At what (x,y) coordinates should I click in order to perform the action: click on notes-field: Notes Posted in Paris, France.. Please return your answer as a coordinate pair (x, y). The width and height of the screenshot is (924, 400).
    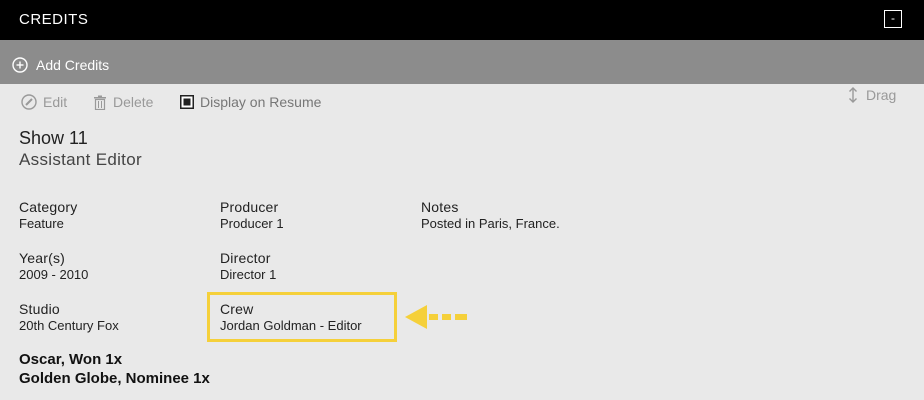
    Looking at the image, I should click on (490, 215).